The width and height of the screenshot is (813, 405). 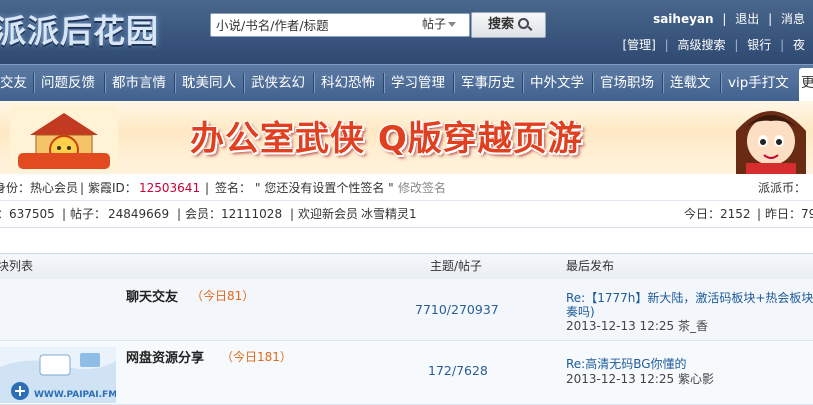 I want to click on forum-thumbnail-icon: WWW.PAIPAI.FM, so click(x=58, y=375).